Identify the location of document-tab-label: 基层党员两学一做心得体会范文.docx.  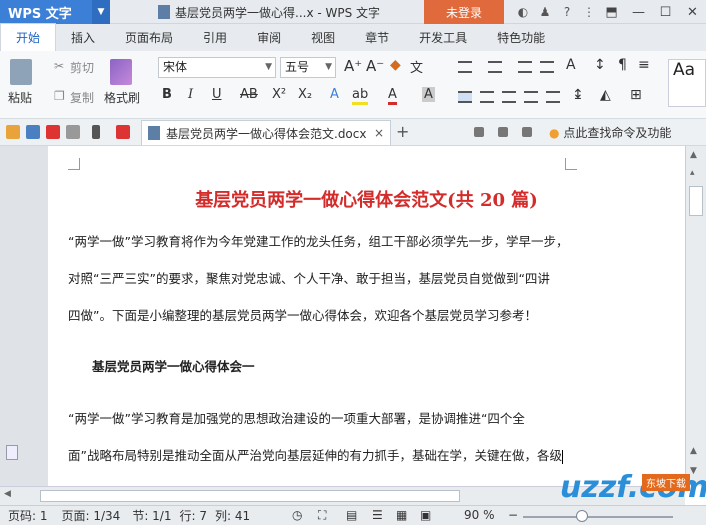
(266, 133).